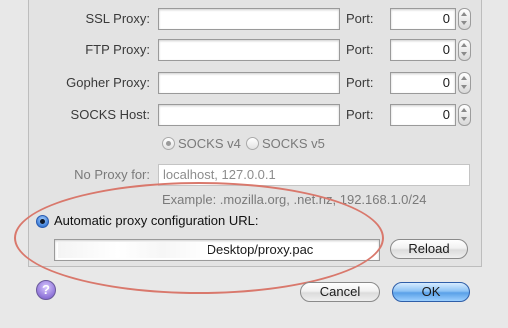 This screenshot has width=508, height=328. I want to click on socks-v5-radio, so click(252, 143).